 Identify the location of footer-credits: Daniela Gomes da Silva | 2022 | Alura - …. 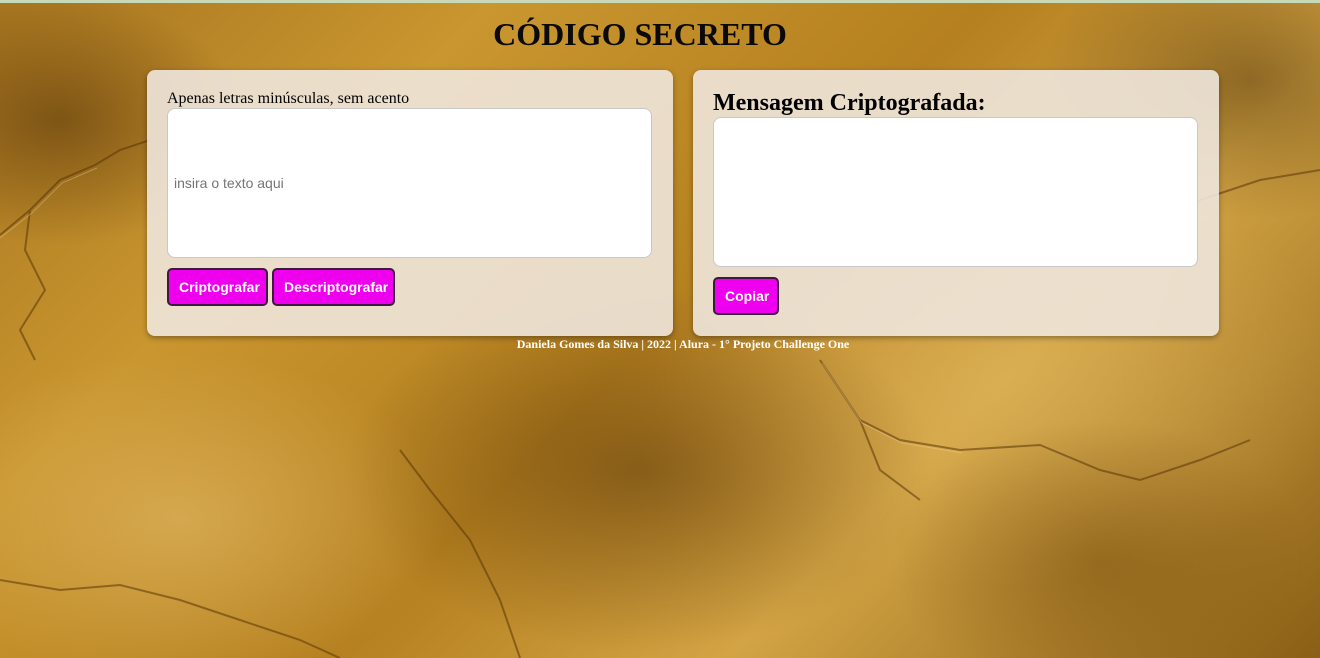
(683, 344).